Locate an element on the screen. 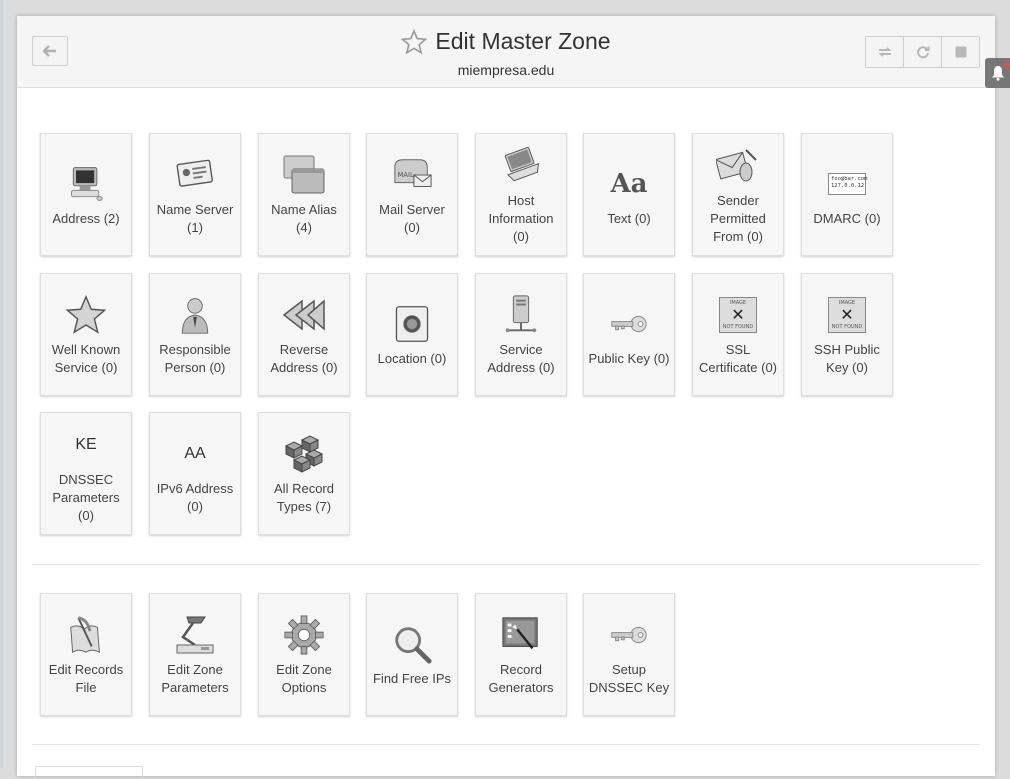 This screenshot has height=779, width=1010. tile-label: Mail Server (0) is located at coordinates (412, 218).